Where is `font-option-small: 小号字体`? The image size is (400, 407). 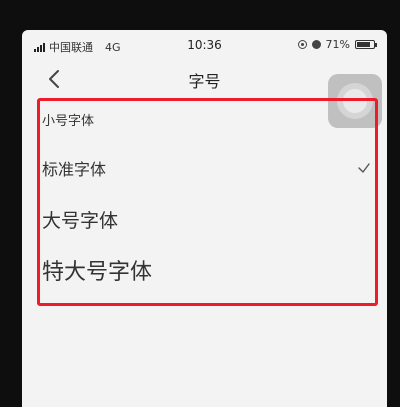
font-option-small: 小号字体 is located at coordinates (204, 119).